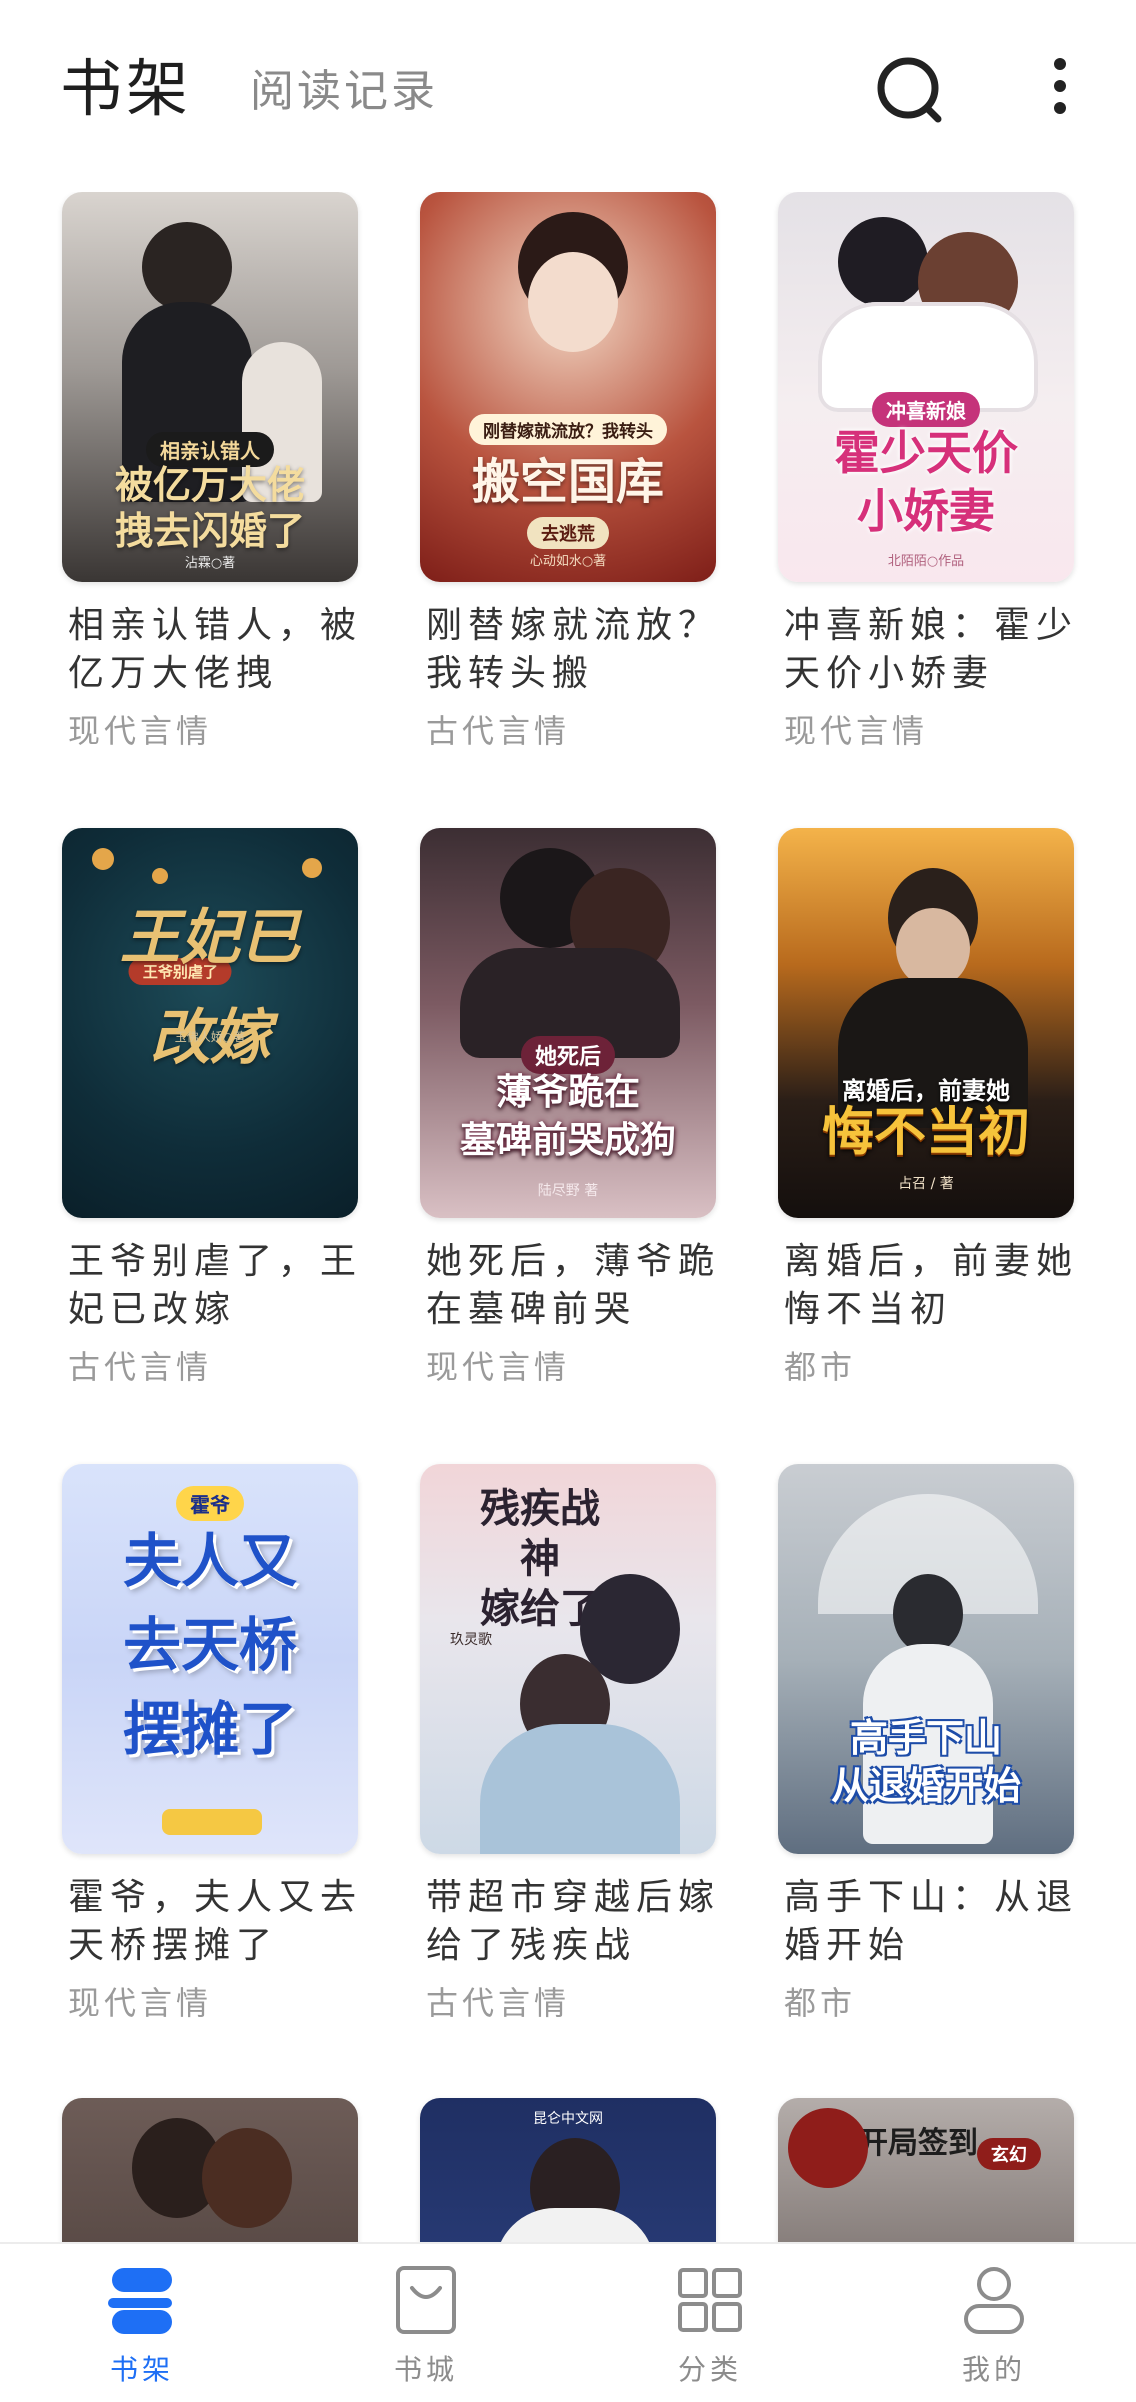  Describe the element at coordinates (568, 533) in the screenshot. I see `cover-subtag: 去逃荒` at that location.